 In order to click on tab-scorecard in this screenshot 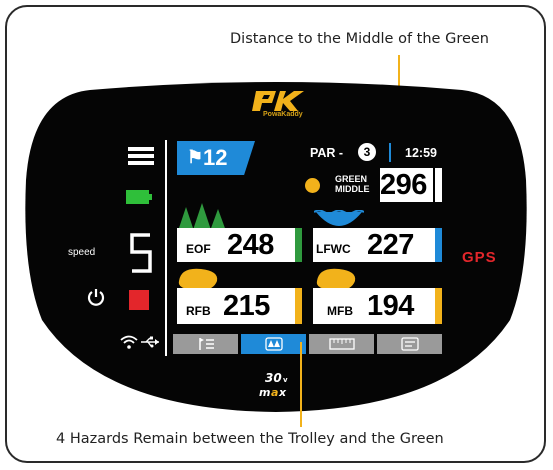, I will do `click(409, 344)`.